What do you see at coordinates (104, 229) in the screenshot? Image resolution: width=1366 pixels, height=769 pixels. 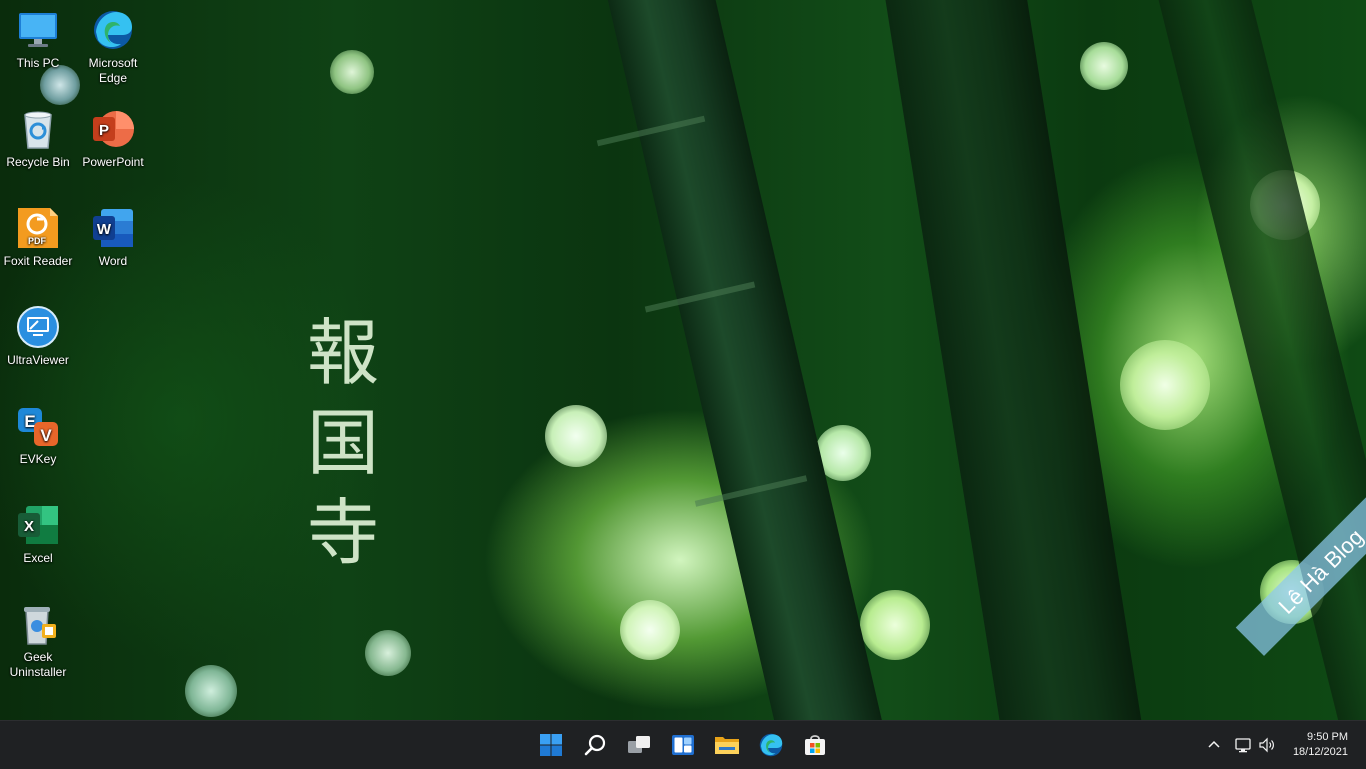 I see `svg-text: W` at bounding box center [104, 229].